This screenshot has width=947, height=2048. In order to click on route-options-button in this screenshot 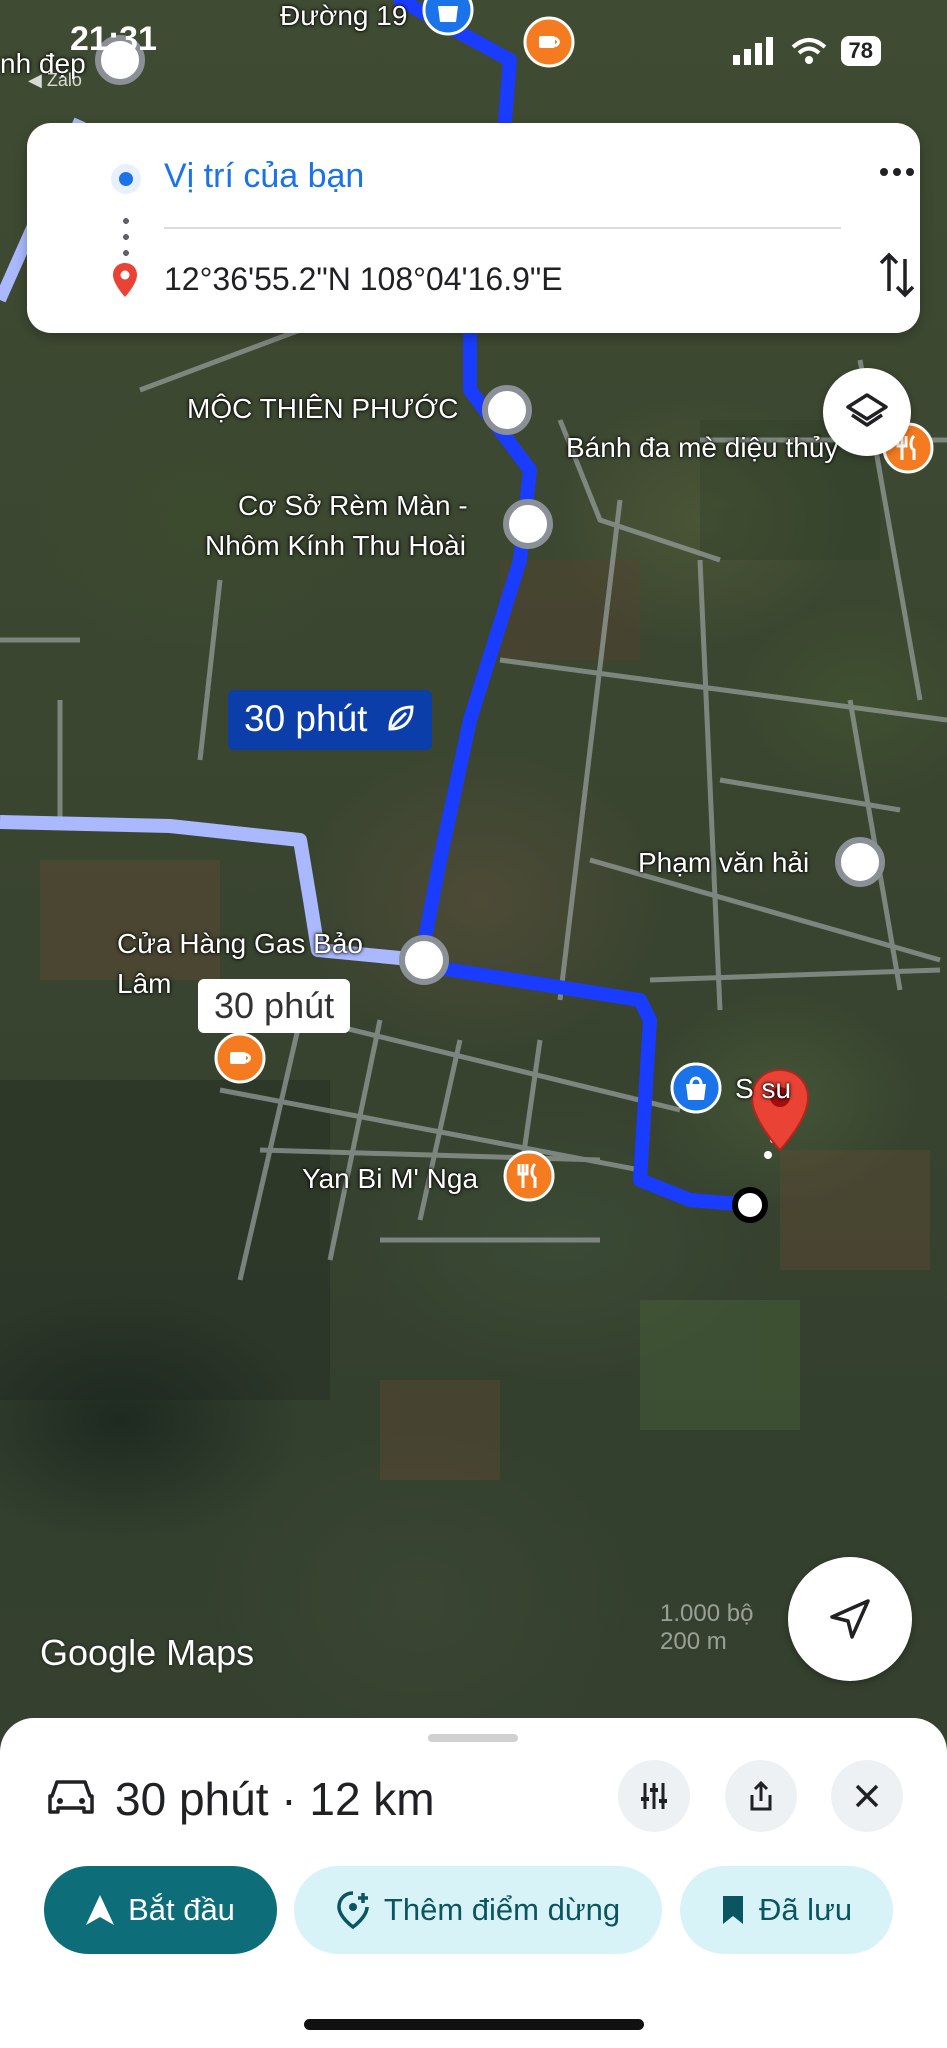, I will do `click(654, 1796)`.